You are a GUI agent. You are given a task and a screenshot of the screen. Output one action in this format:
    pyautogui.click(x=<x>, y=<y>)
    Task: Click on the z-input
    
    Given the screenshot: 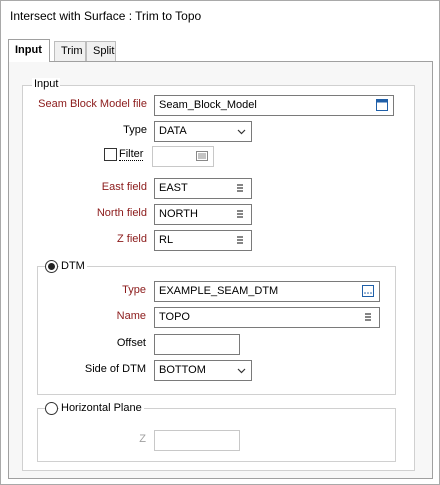 What is the action you would take?
    pyautogui.click(x=197, y=440)
    